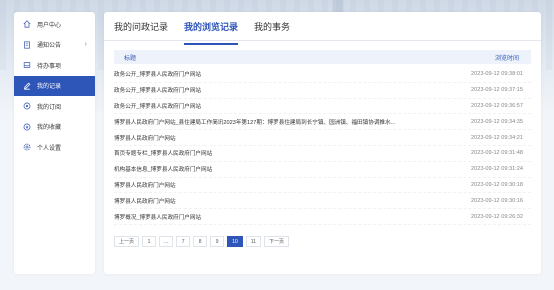 This screenshot has height=290, width=554. Describe the element at coordinates (497, 121) in the screenshot. I see `row-time: 2023-09-12 09:34:35` at that location.